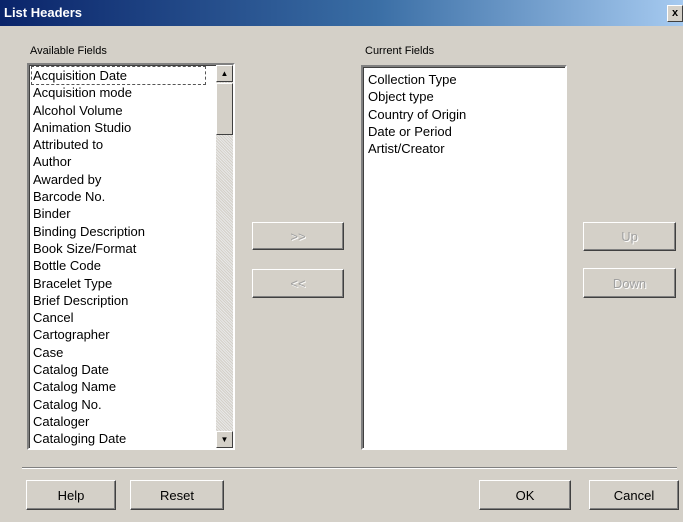  I want to click on add-field-button: >>, so click(298, 236).